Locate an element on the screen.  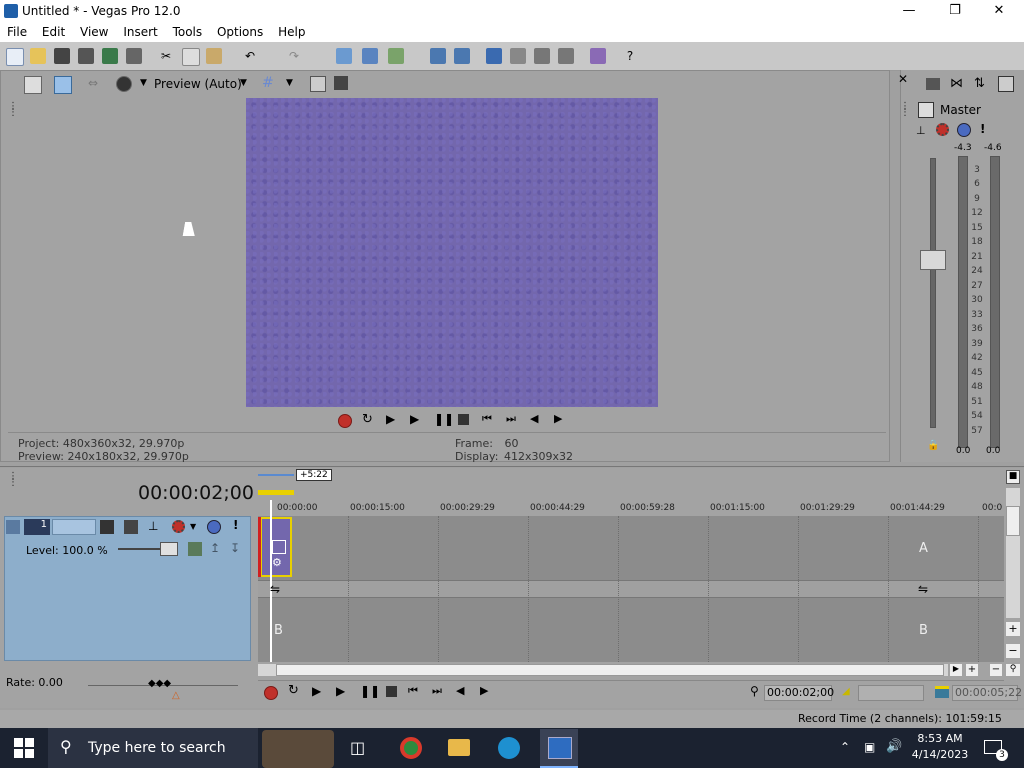
undo-icon: ↶ is located at coordinates (250, 56).